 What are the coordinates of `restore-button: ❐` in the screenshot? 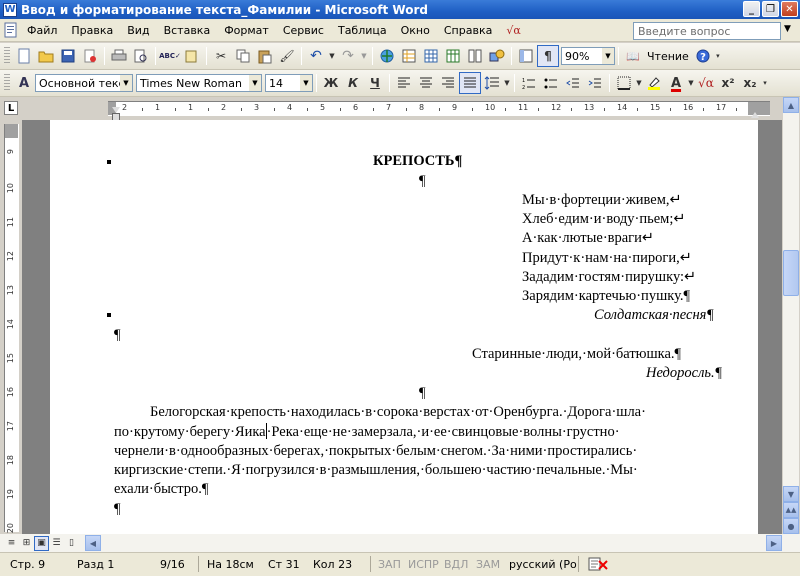 It's located at (770, 9).